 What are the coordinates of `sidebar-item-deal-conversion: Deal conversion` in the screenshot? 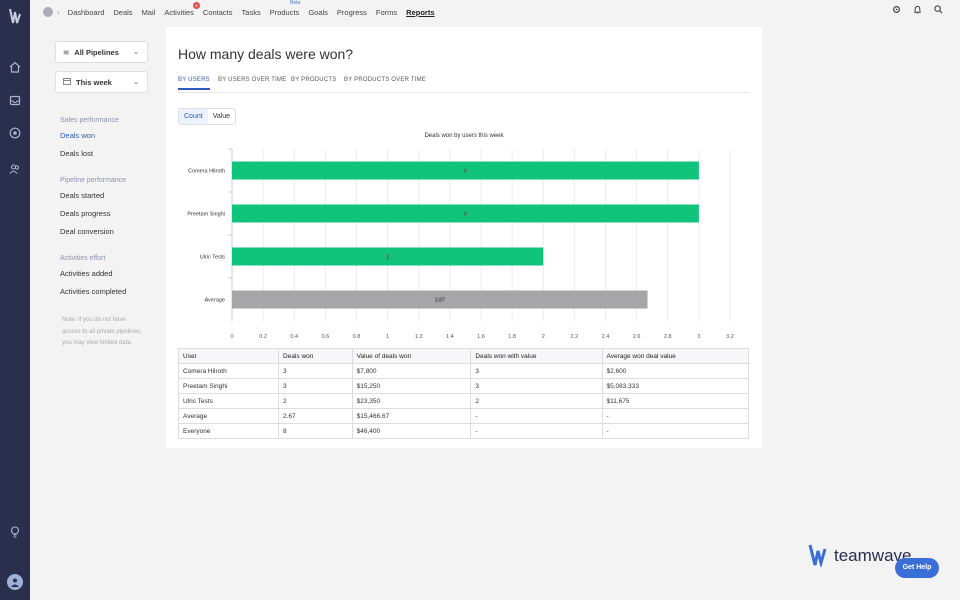 It's located at (87, 231).